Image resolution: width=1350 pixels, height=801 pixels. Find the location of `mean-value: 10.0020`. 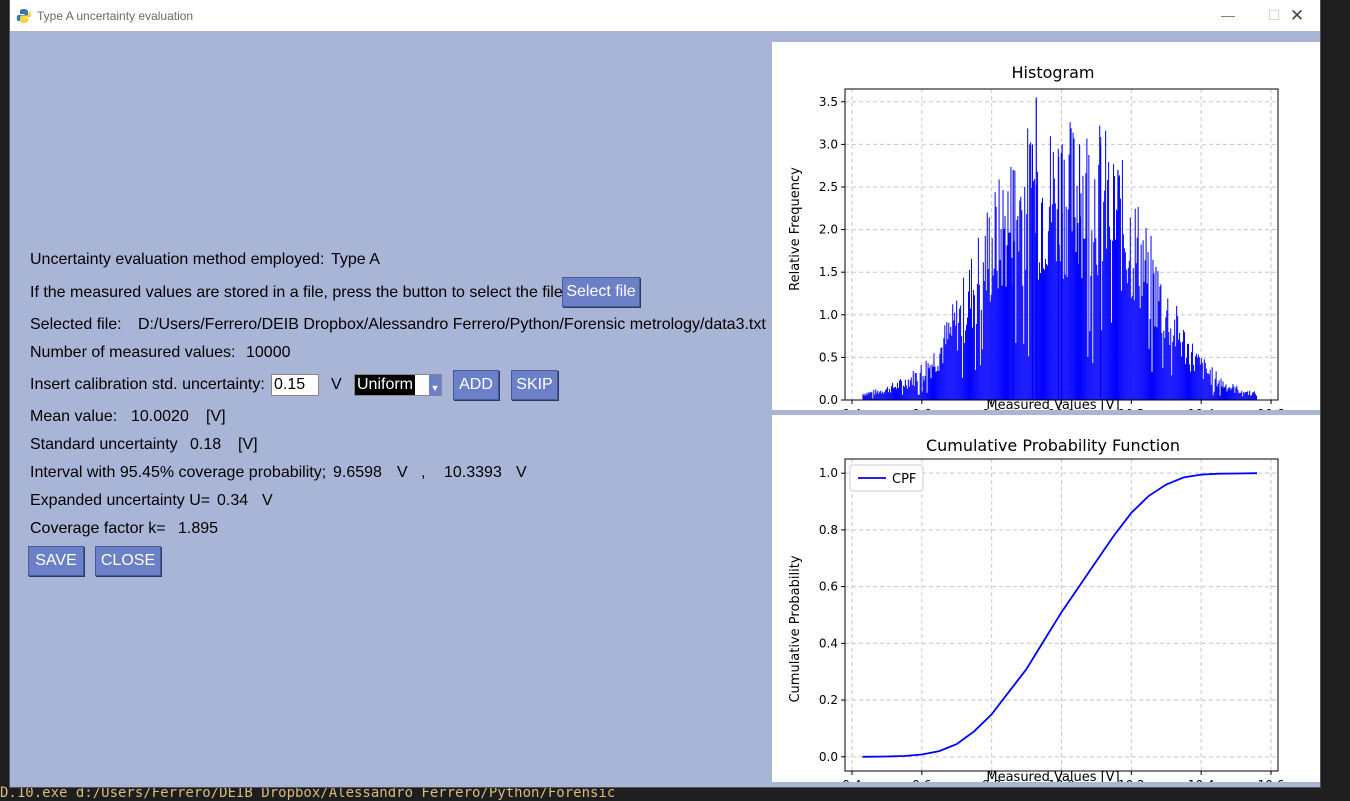

mean-value: 10.0020 is located at coordinates (160, 416).